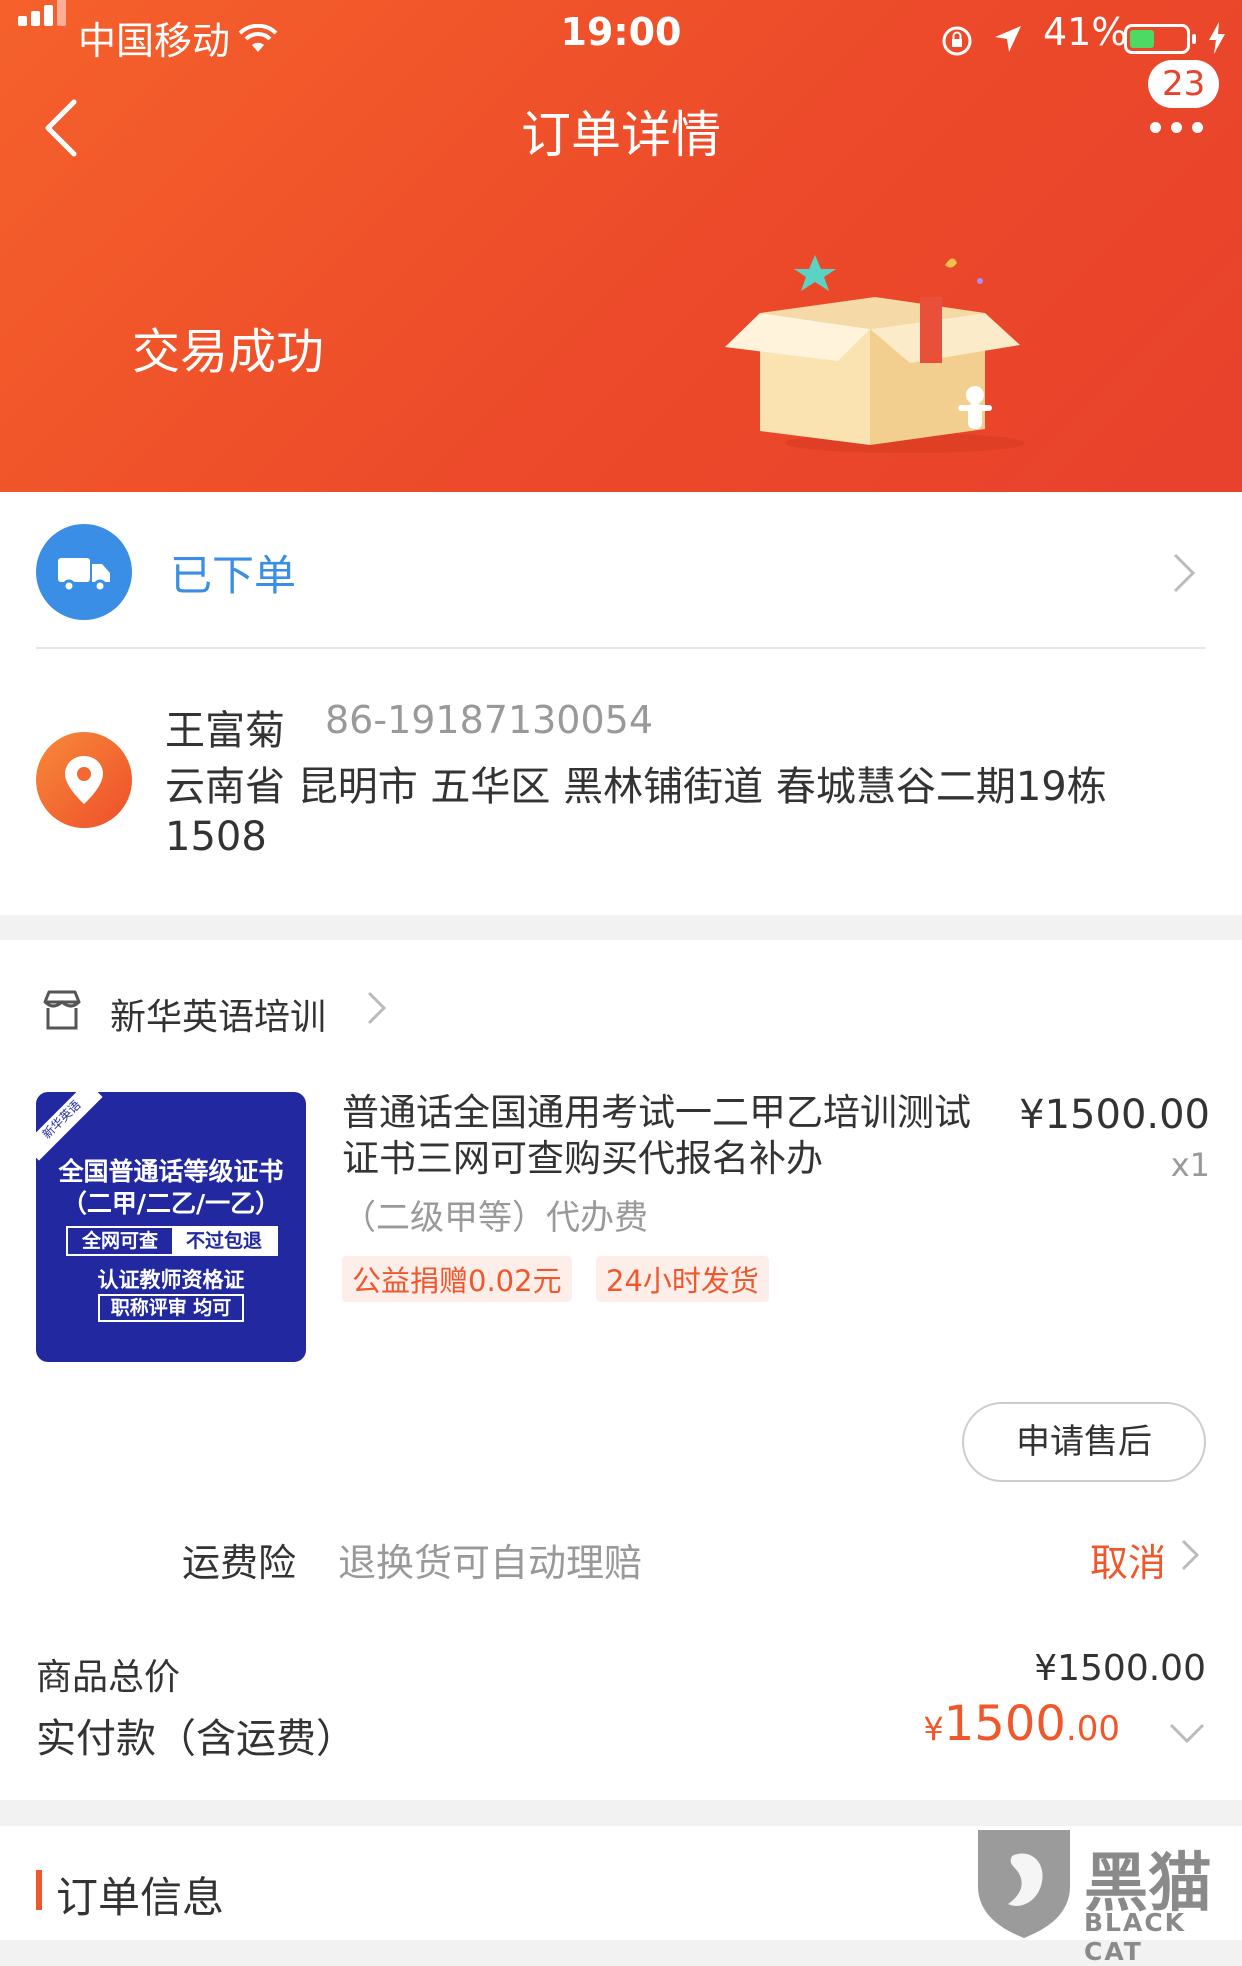  Describe the element at coordinates (621, 135) in the screenshot. I see `page-title: 订单详情` at that location.